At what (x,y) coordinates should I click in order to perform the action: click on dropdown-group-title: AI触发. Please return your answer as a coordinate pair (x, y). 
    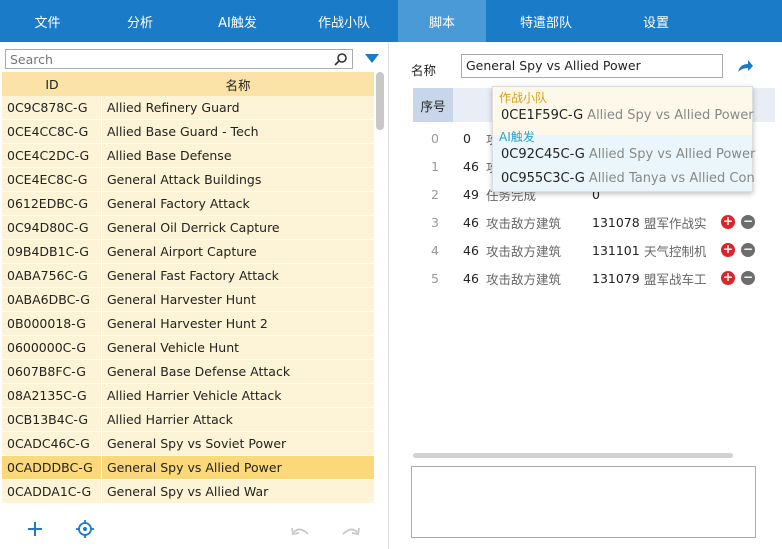
    Looking at the image, I should click on (517, 137).